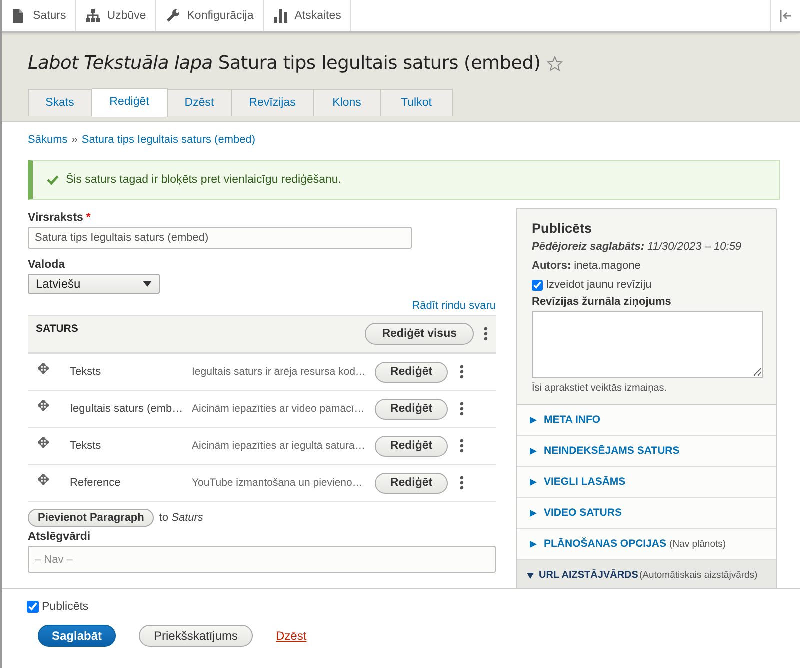 The width and height of the screenshot is (800, 668). I want to click on last-saved-text: Pēdējoreiz saglabāts: 11/30/2023 – 10:59, so click(637, 247).